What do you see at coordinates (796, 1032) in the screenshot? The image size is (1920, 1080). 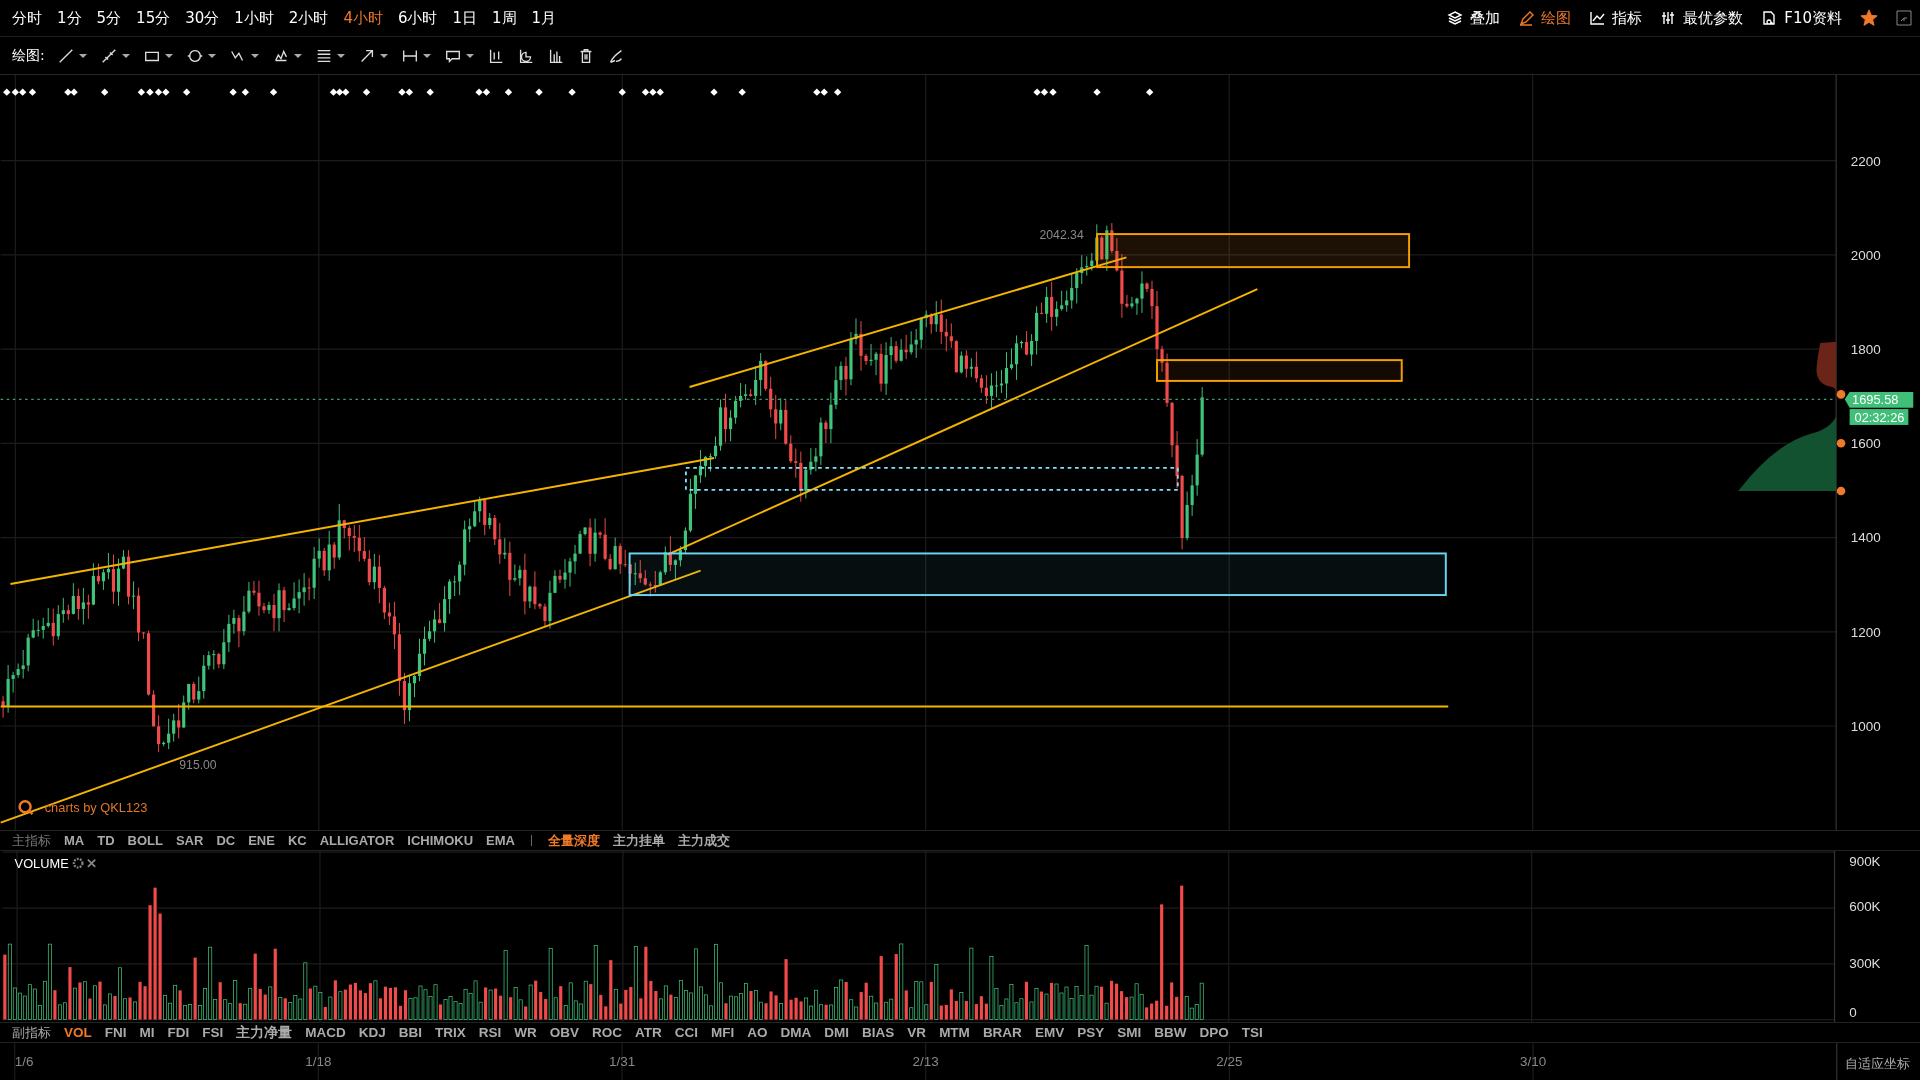 I see `indicator-tab: DMA` at bounding box center [796, 1032].